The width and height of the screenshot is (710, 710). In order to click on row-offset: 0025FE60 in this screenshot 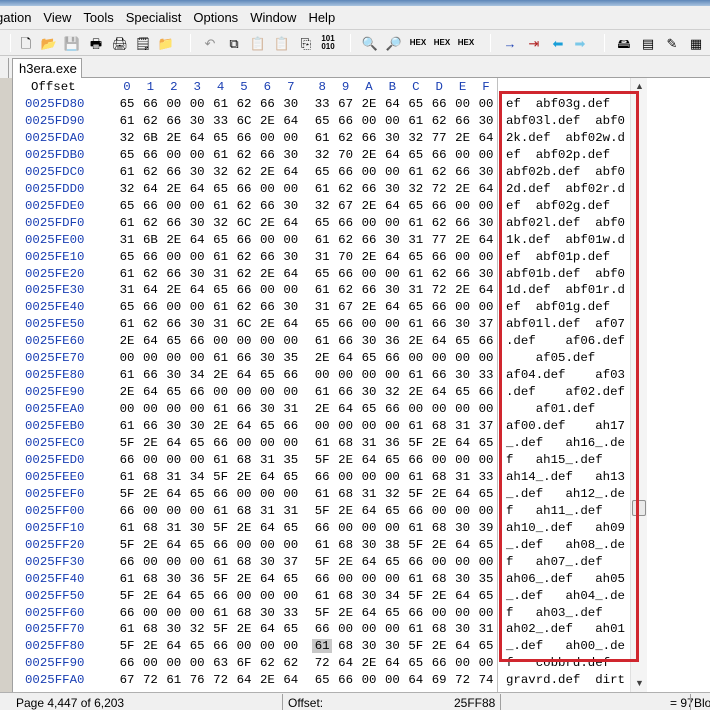, I will do `click(55, 341)`.